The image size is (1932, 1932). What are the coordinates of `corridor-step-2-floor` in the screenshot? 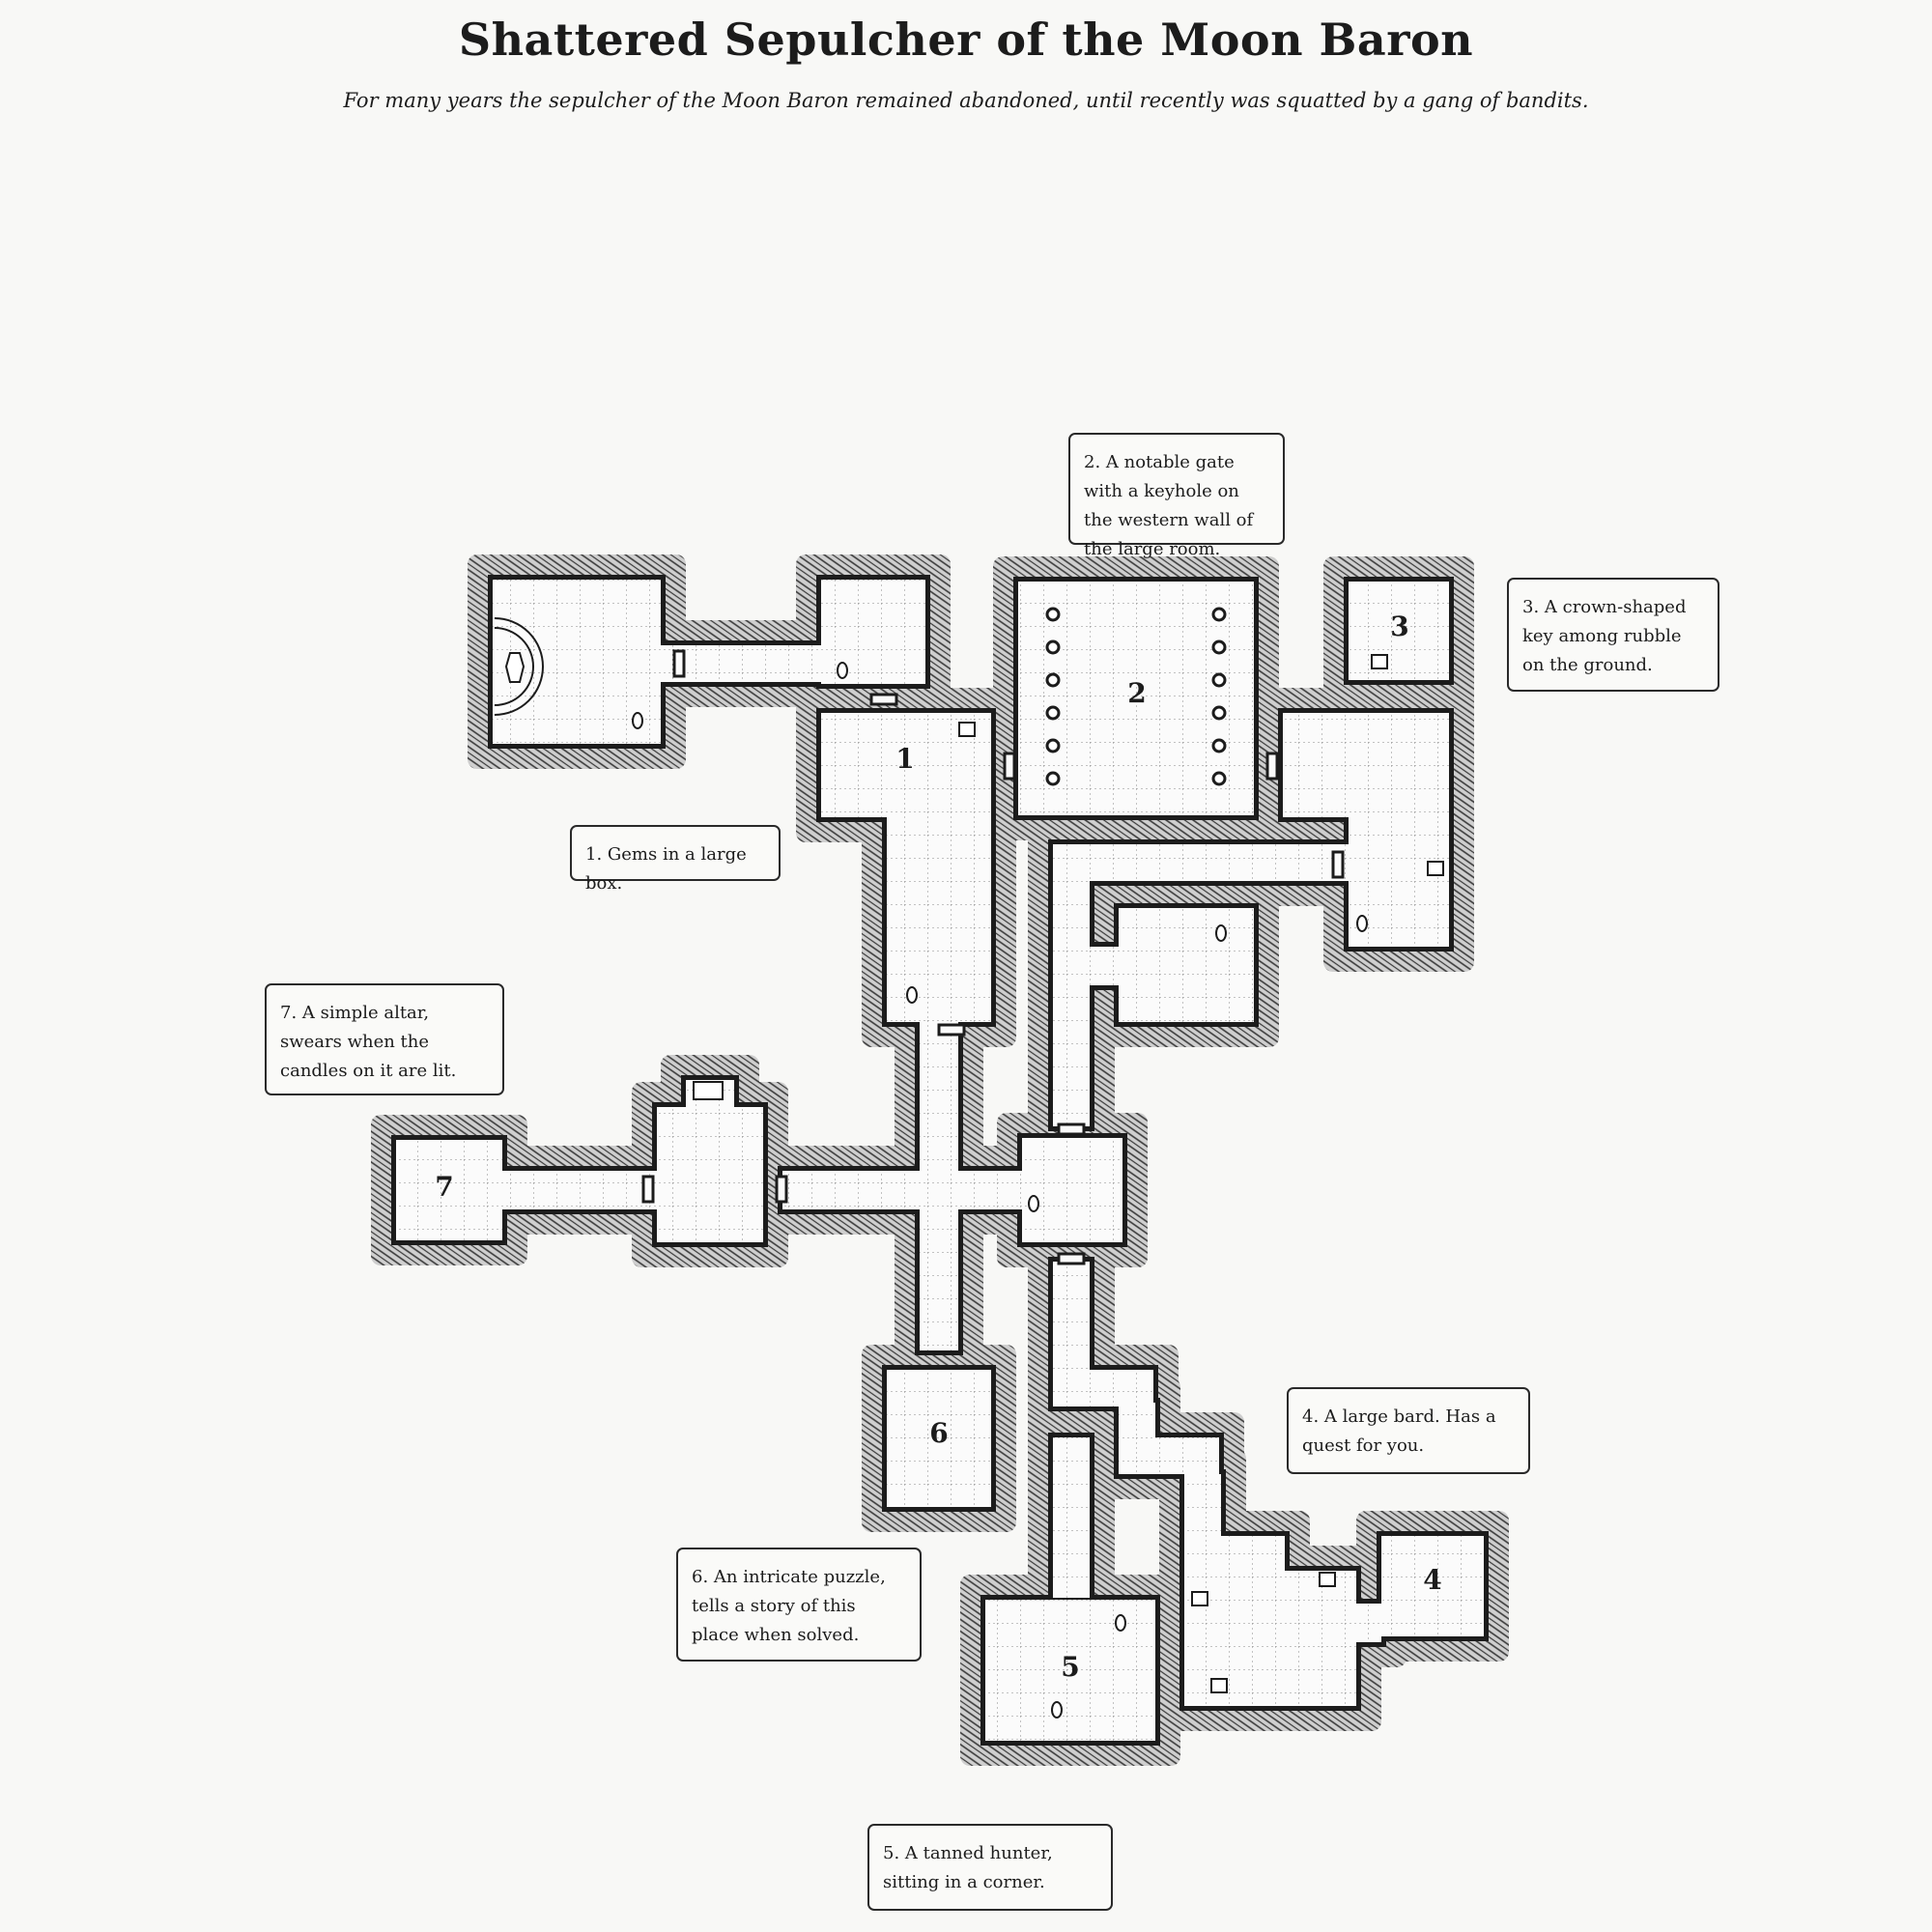 It's located at (1169, 1455).